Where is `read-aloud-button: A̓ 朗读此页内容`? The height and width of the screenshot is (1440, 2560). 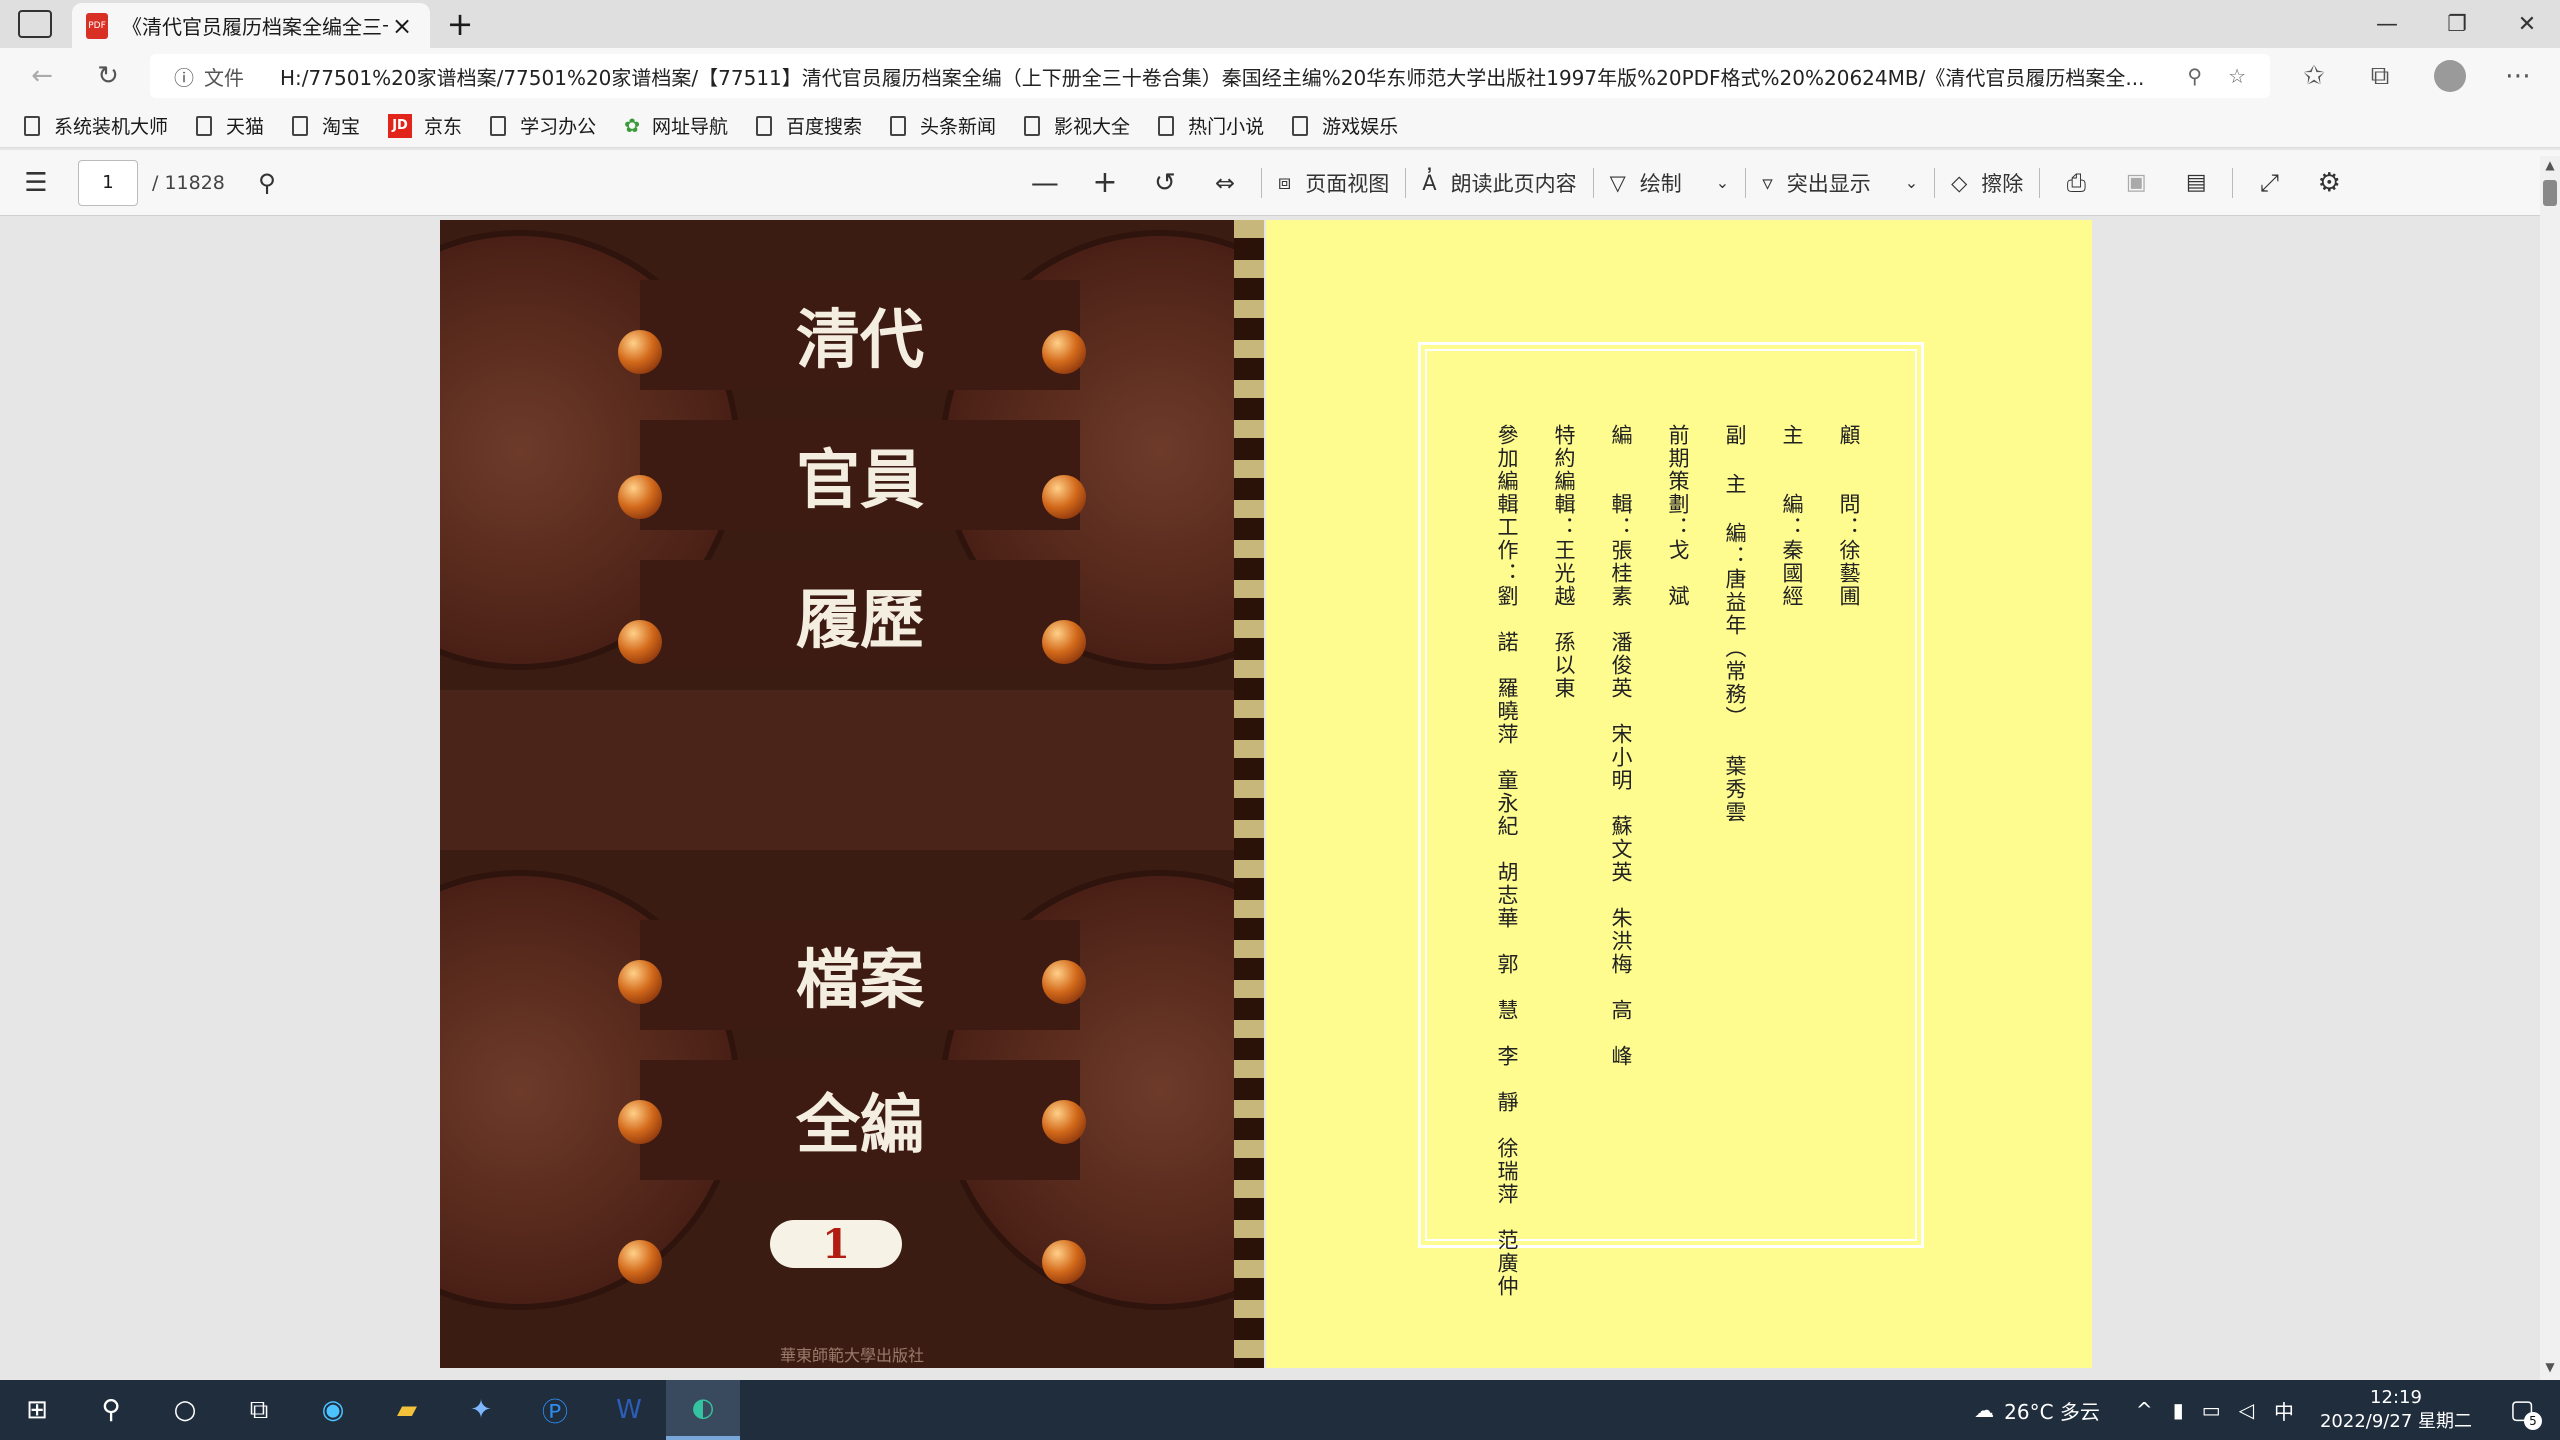 read-aloud-button: A̓ 朗读此页内容 is located at coordinates (1499, 183).